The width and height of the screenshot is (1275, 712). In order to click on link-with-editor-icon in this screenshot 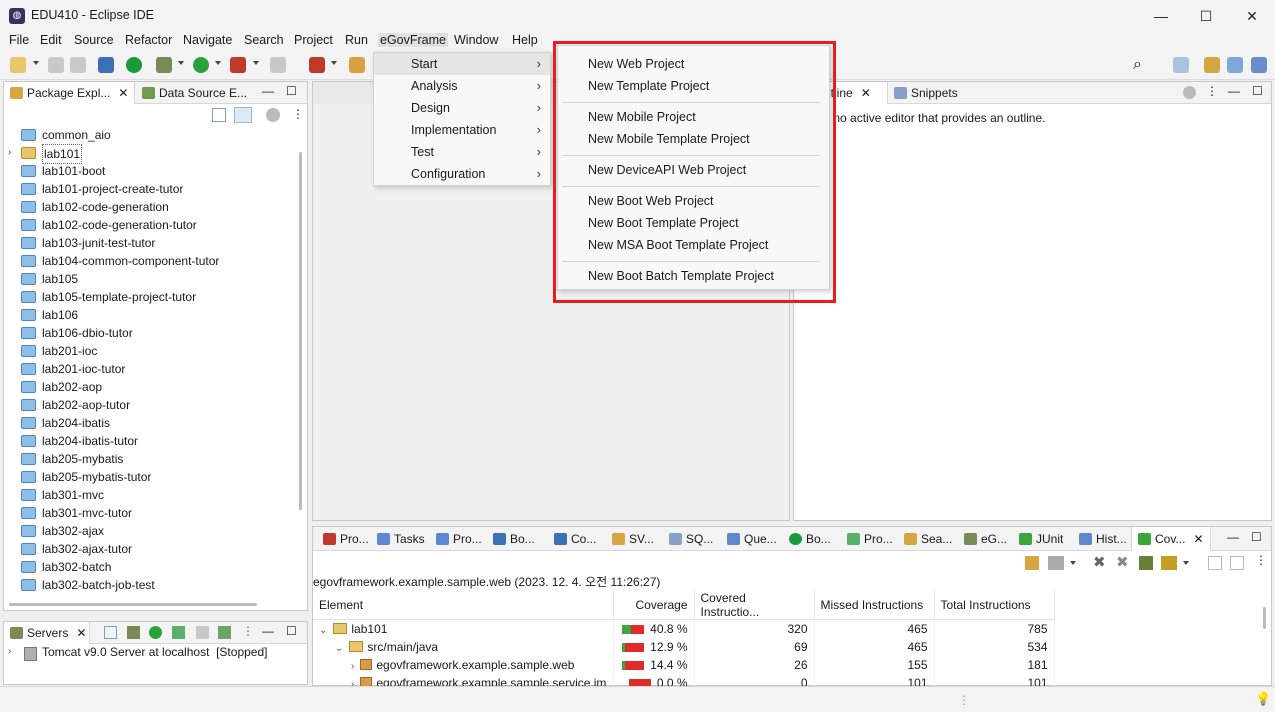, I will do `click(243, 115)`.